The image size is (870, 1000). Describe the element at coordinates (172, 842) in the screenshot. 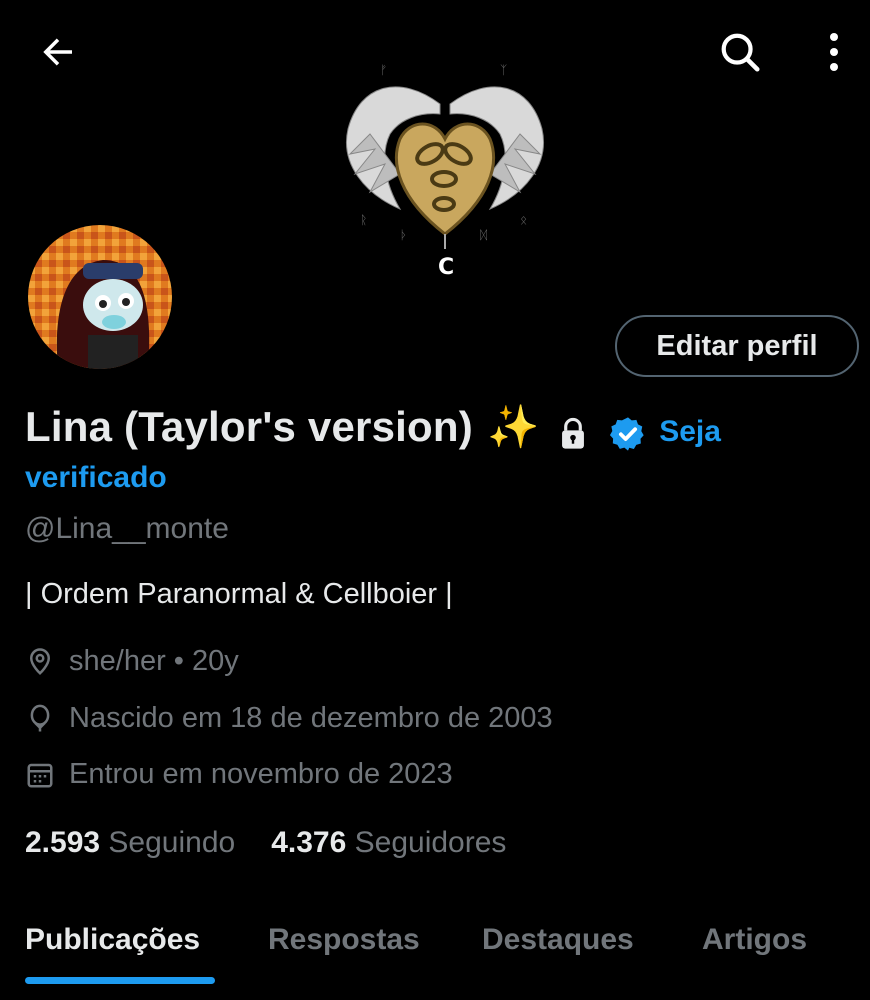

I see `following-label: Seguindo` at that location.